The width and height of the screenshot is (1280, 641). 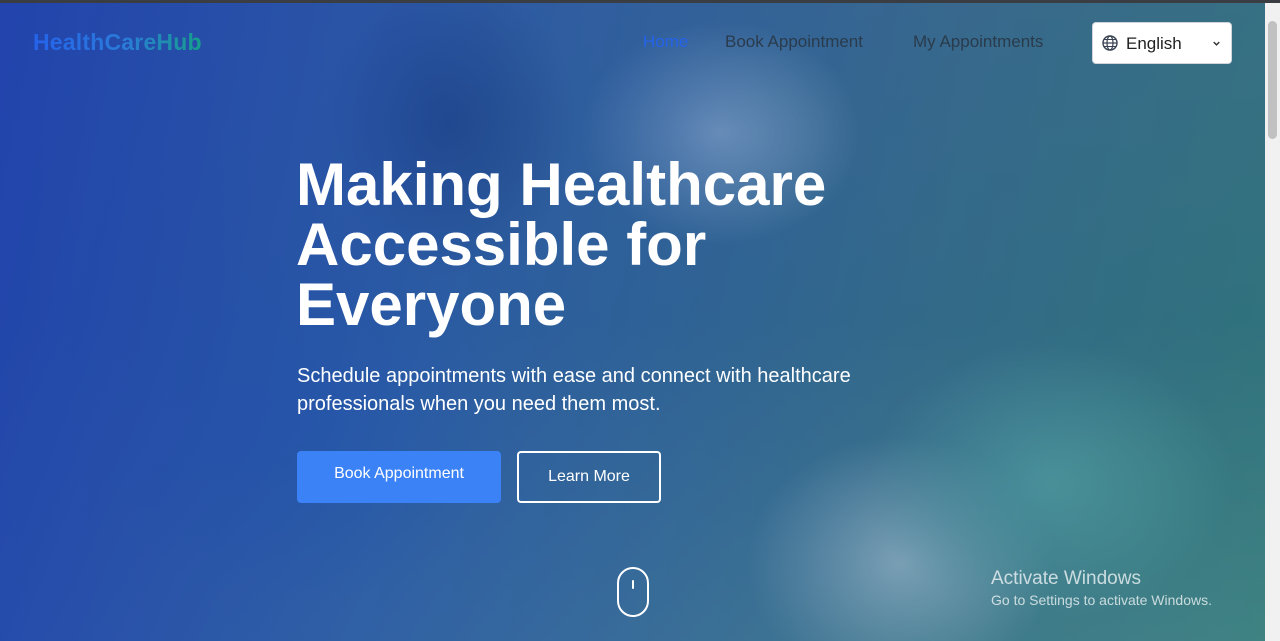 What do you see at coordinates (794, 42) in the screenshot?
I see `nav-book-appointment-link: Book Appointment` at bounding box center [794, 42].